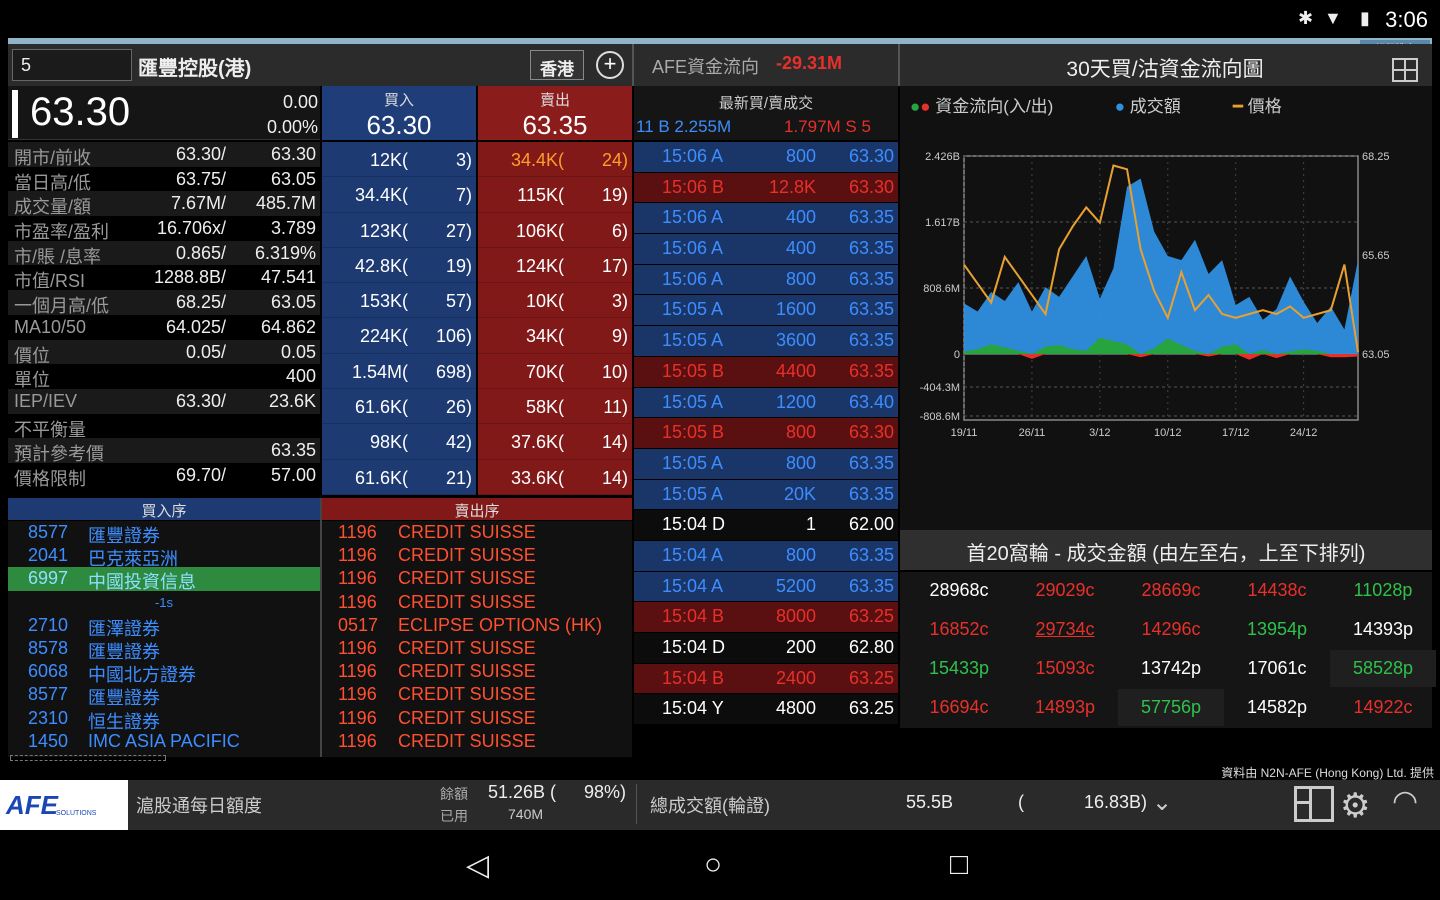 The width and height of the screenshot is (1440, 900). Describe the element at coordinates (1383, 590) in the screenshot. I see `warrant-cell: 11028p` at that location.